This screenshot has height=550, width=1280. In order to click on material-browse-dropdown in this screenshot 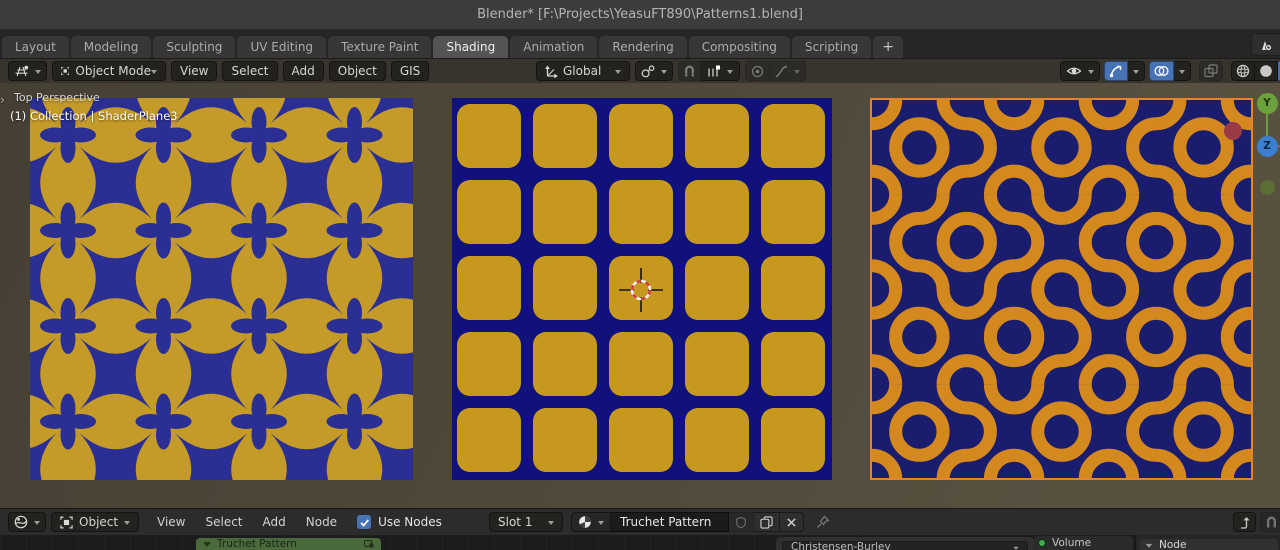, I will do `click(591, 522)`.